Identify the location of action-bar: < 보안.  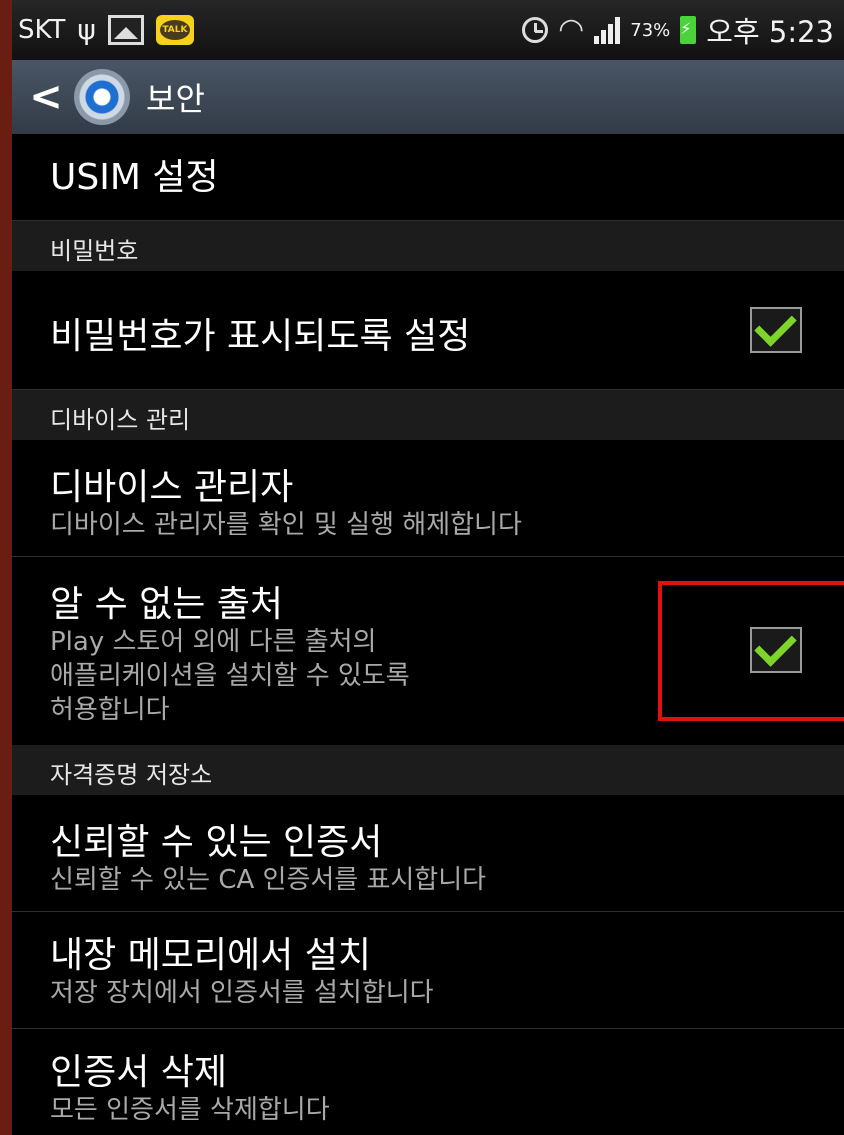
(428, 97).